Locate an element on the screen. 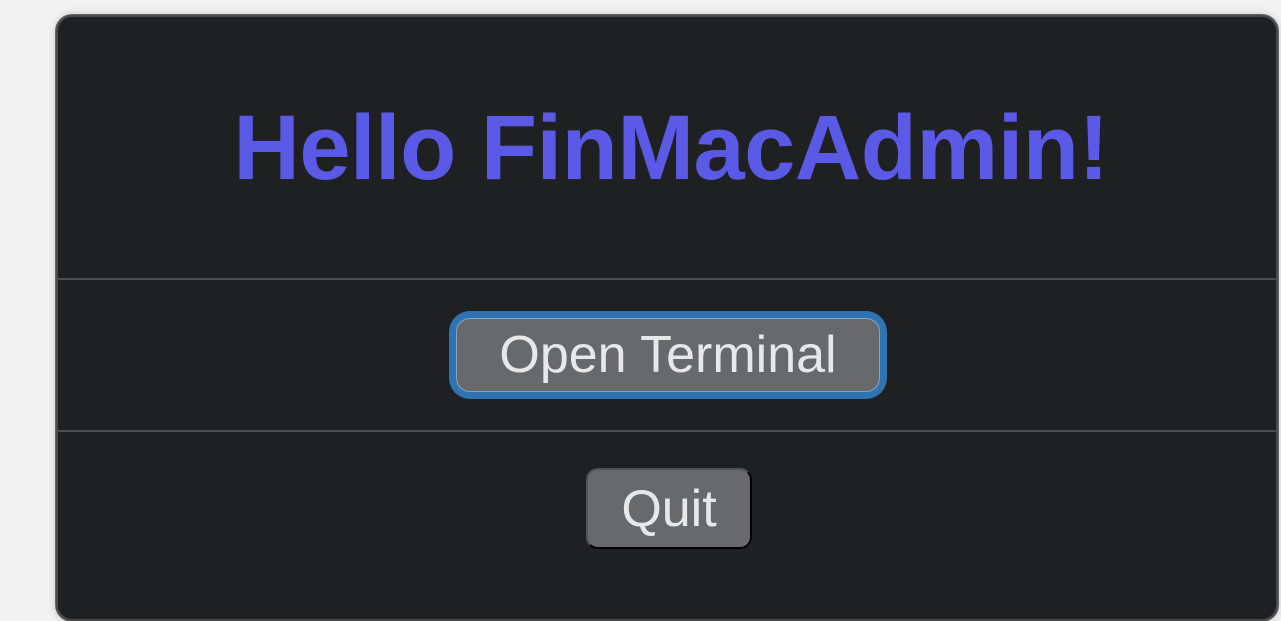 The height and width of the screenshot is (621, 1281). bottom-divider is located at coordinates (667, 431).